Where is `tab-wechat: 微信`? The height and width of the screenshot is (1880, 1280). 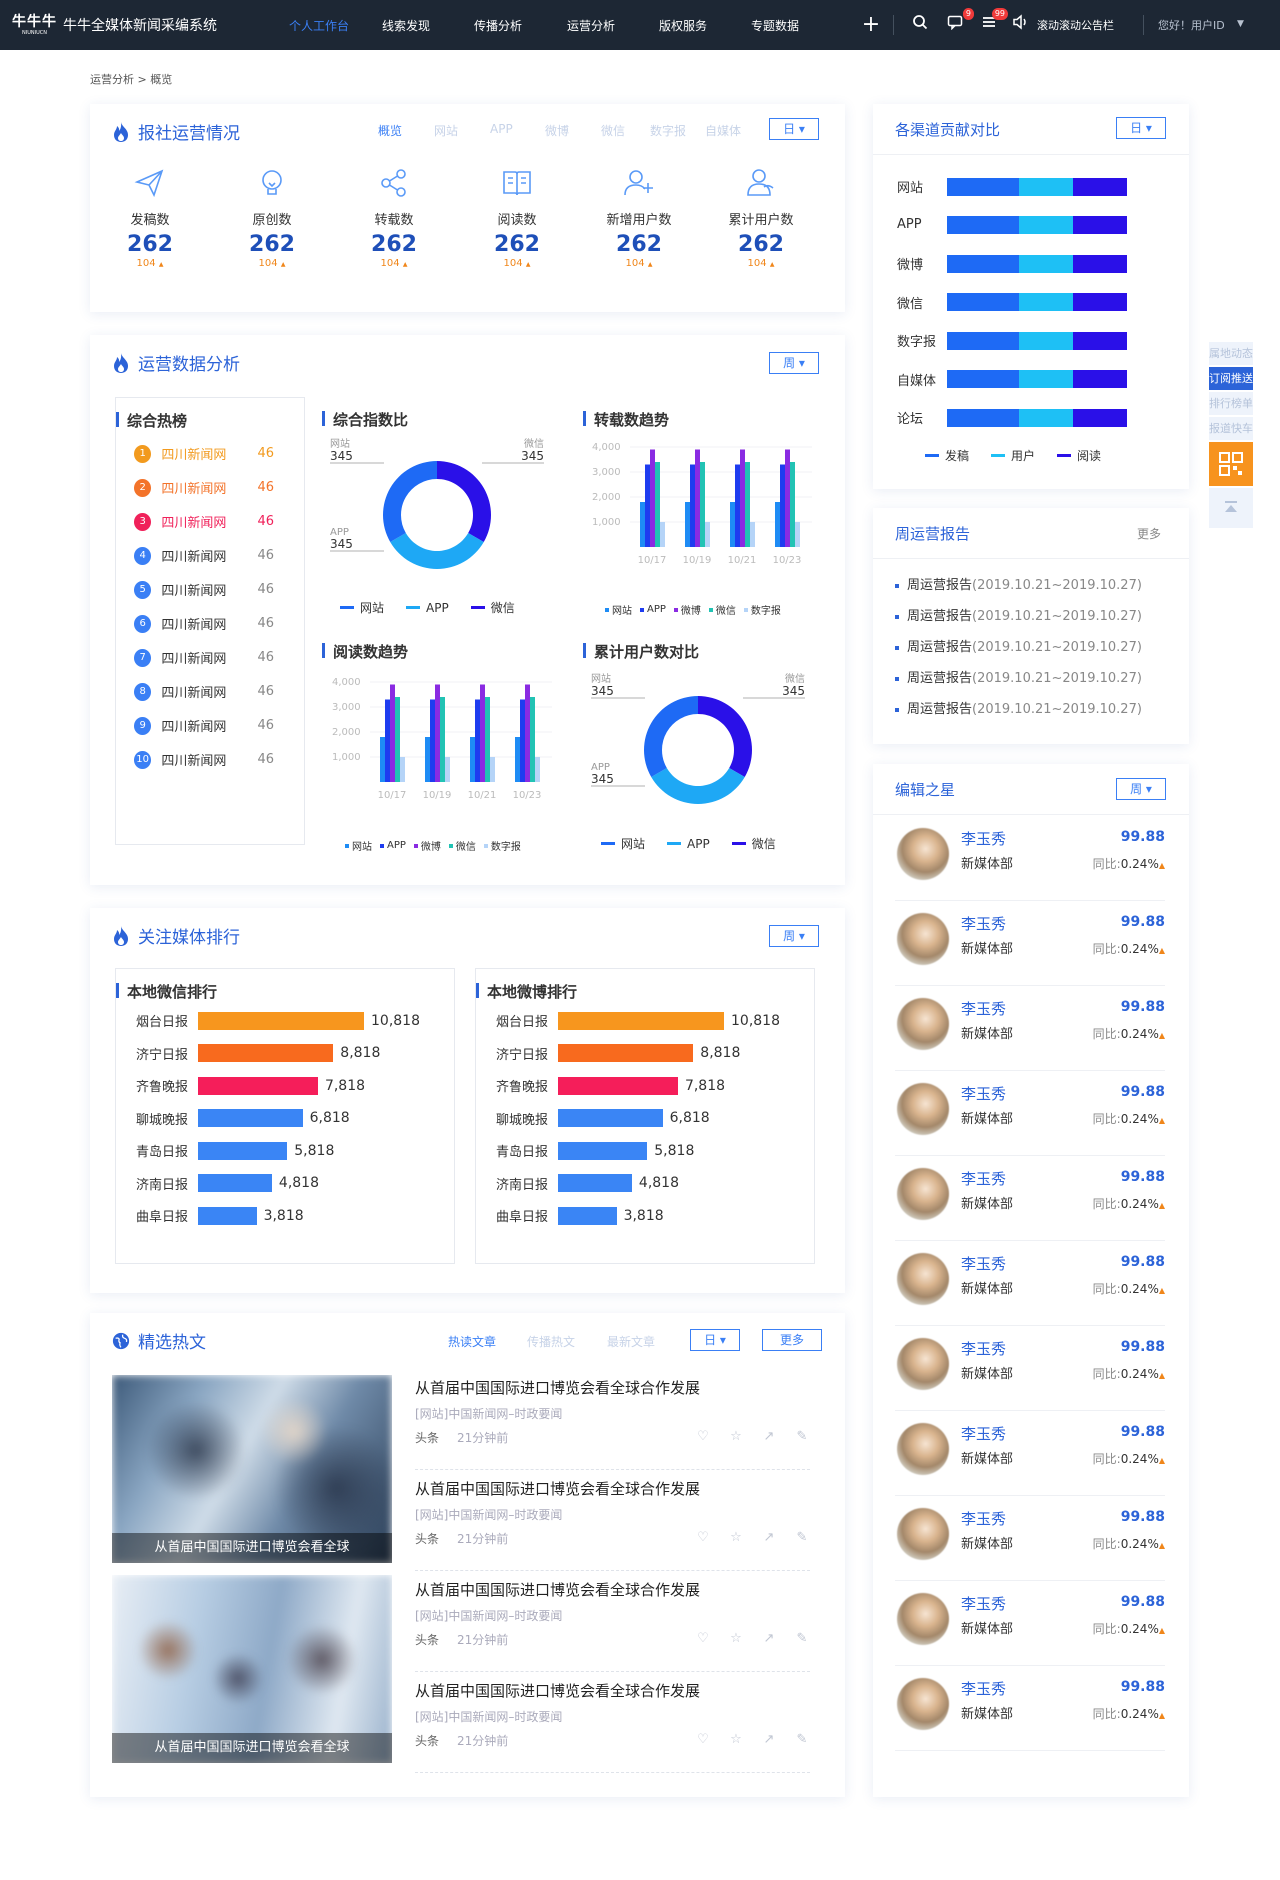
tab-wechat: 微信 is located at coordinates (613, 130).